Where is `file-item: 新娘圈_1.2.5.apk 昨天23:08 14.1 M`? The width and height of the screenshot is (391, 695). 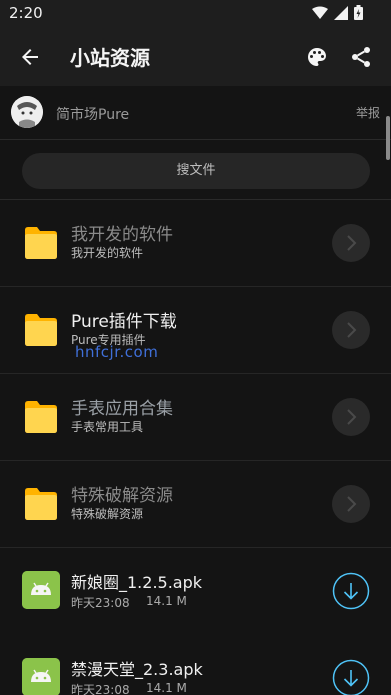 file-item: 新娘圈_1.2.5.apk 昨天23:08 14.1 M is located at coordinates (195, 591).